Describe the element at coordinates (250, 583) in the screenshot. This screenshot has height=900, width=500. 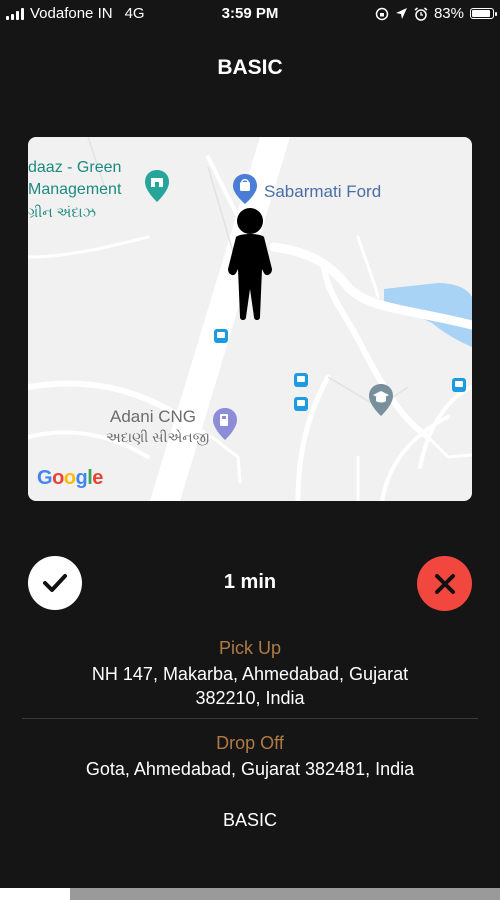
I see `ride-action-row: 1 min` at that location.